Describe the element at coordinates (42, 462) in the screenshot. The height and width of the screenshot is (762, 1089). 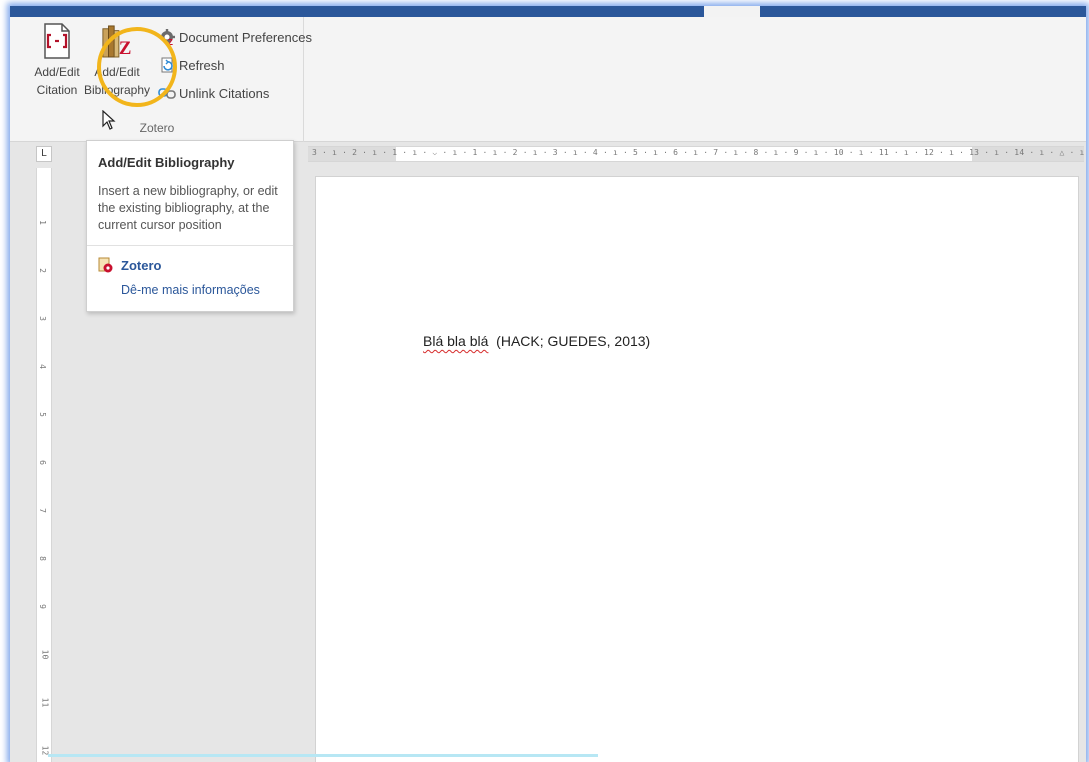
I see `vruler-tick: 6` at that location.